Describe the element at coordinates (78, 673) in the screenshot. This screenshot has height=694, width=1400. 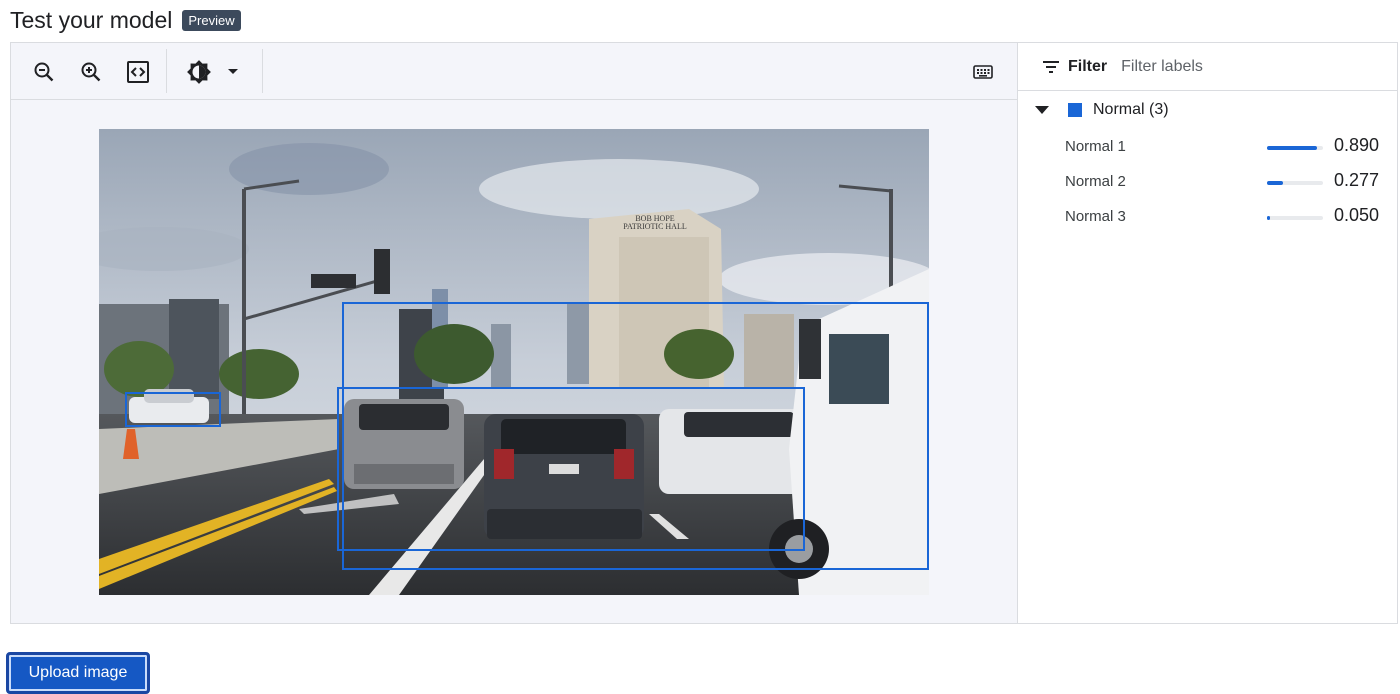
I see `upload-image-button: Upload image` at that location.